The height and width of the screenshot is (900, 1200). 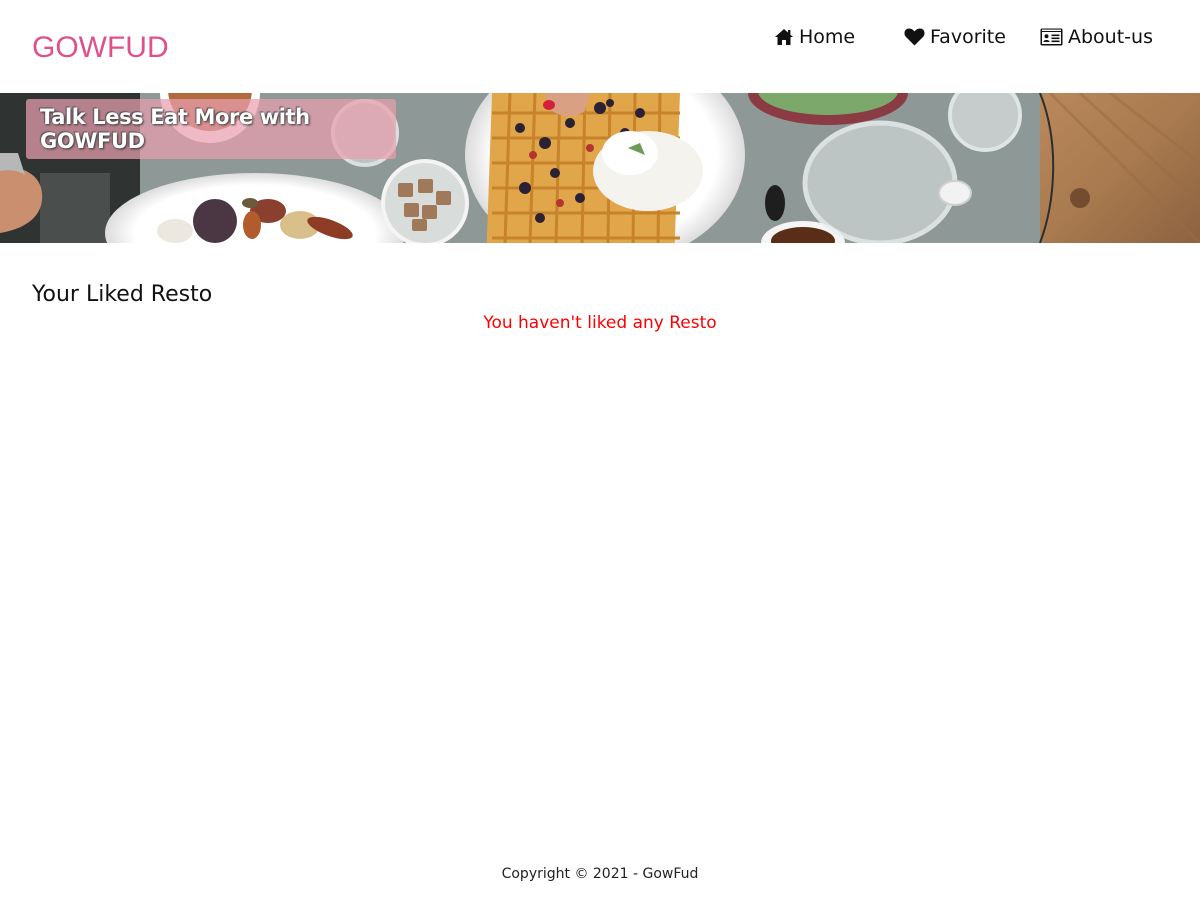 What do you see at coordinates (175, 129) in the screenshot?
I see `hero-tagline: Talk Less Eat More with GOWFUD` at bounding box center [175, 129].